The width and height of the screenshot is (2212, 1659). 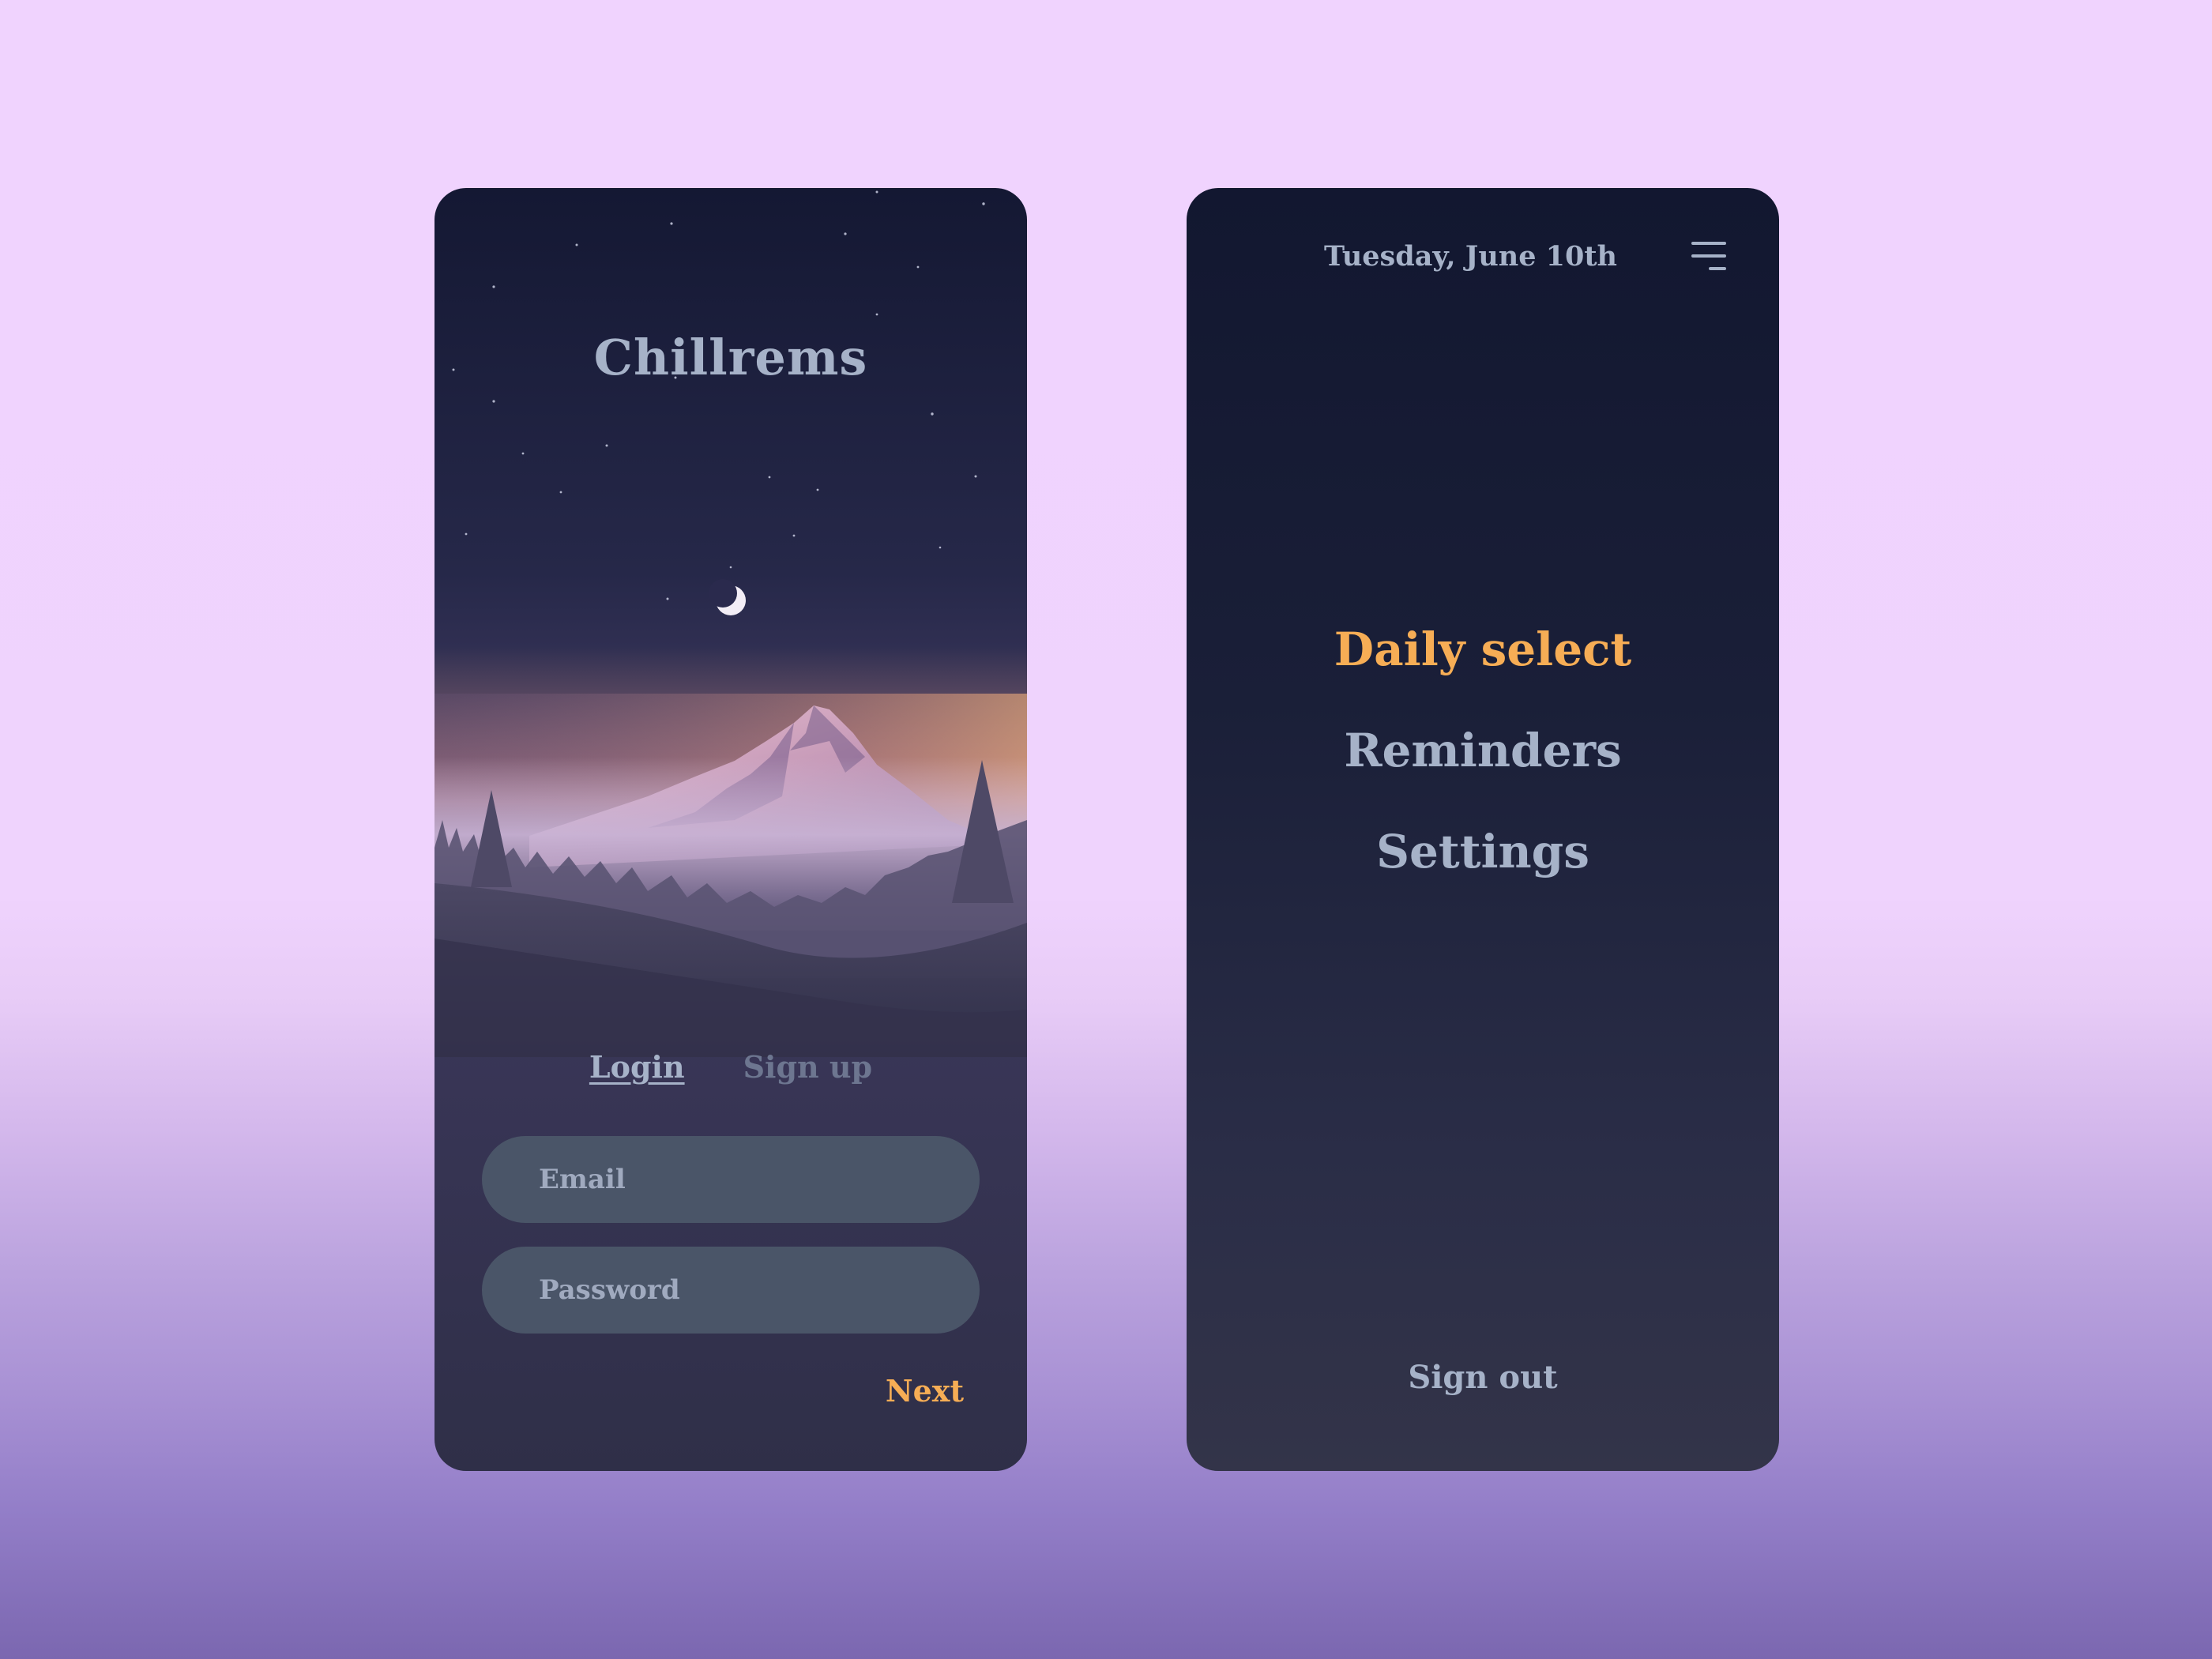 I want to click on password-field-container, so click(x=731, y=1291).